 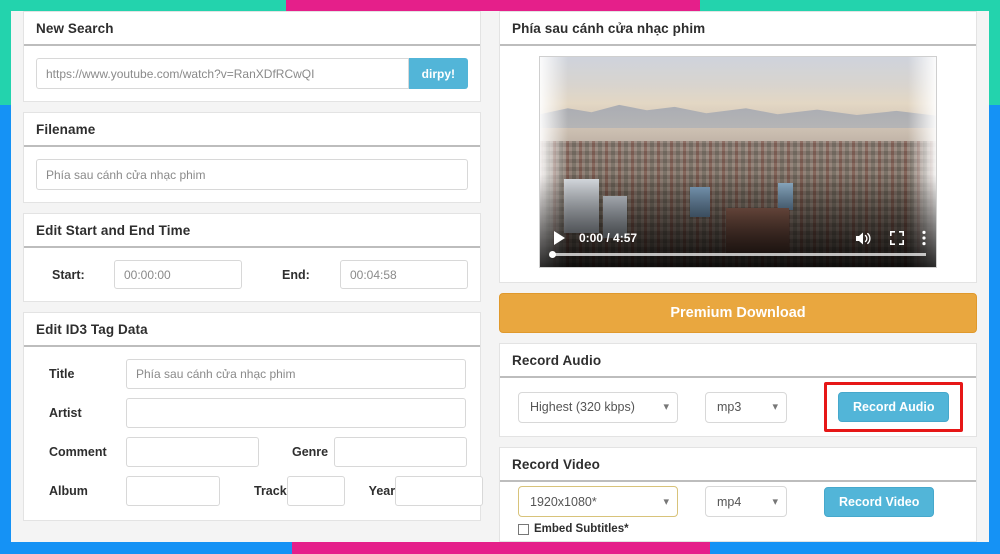 What do you see at coordinates (738, 531) in the screenshot?
I see `embed-subtitles-row: Embed Subtitles*` at bounding box center [738, 531].